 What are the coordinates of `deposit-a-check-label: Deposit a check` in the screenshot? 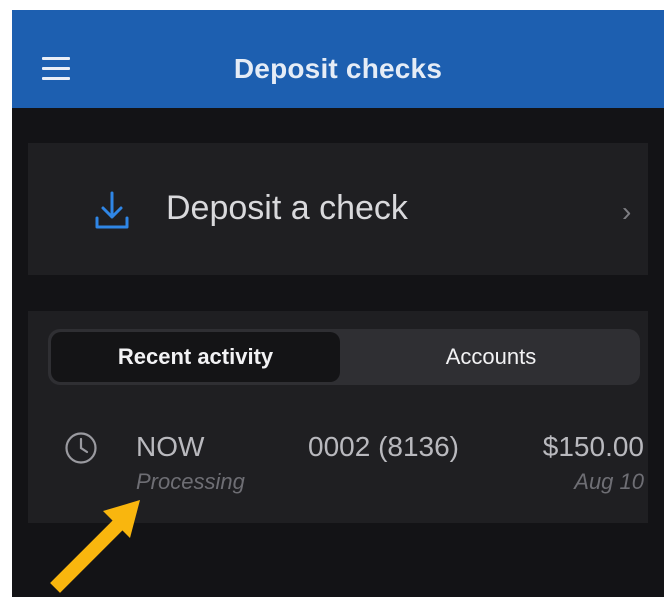 It's located at (287, 208).